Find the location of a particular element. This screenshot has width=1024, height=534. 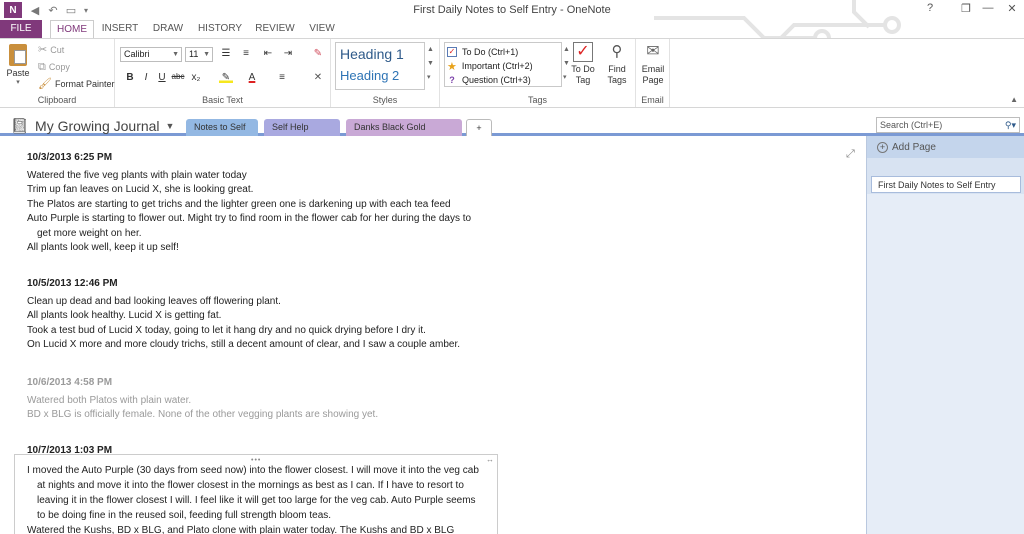

question-icon: ? is located at coordinates (452, 80).